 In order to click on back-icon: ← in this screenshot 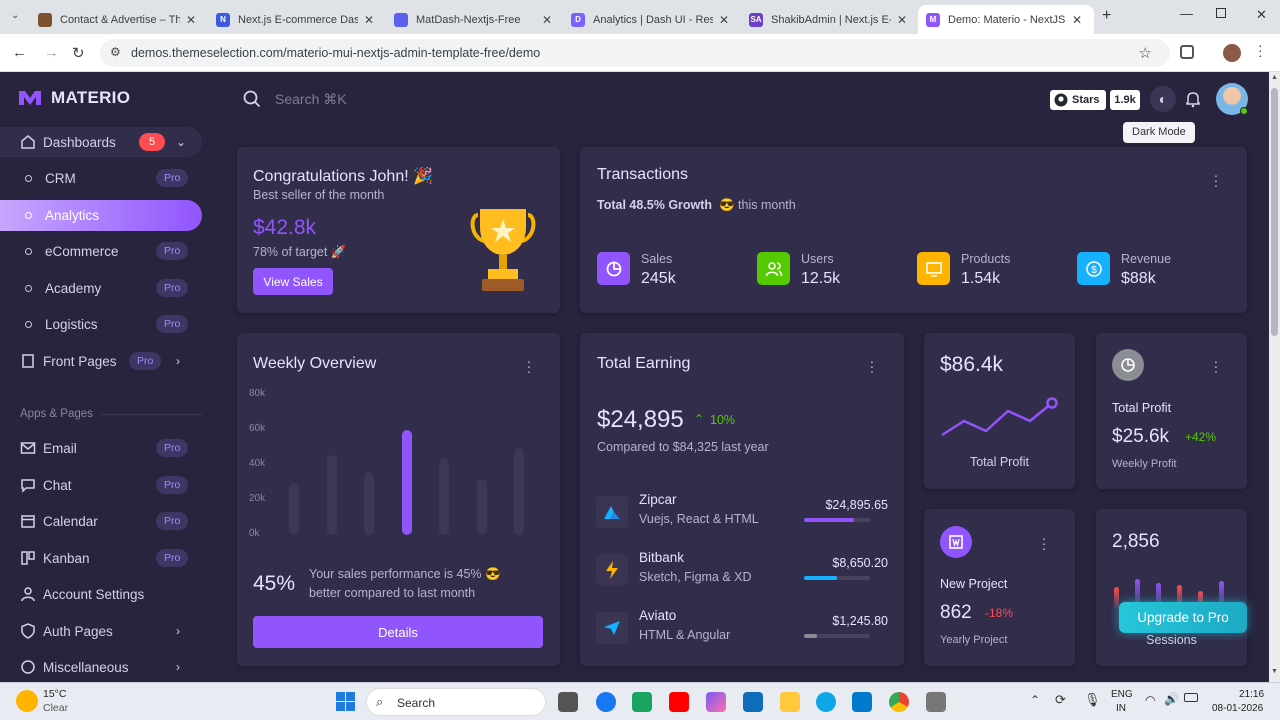, I will do `click(19, 52)`.